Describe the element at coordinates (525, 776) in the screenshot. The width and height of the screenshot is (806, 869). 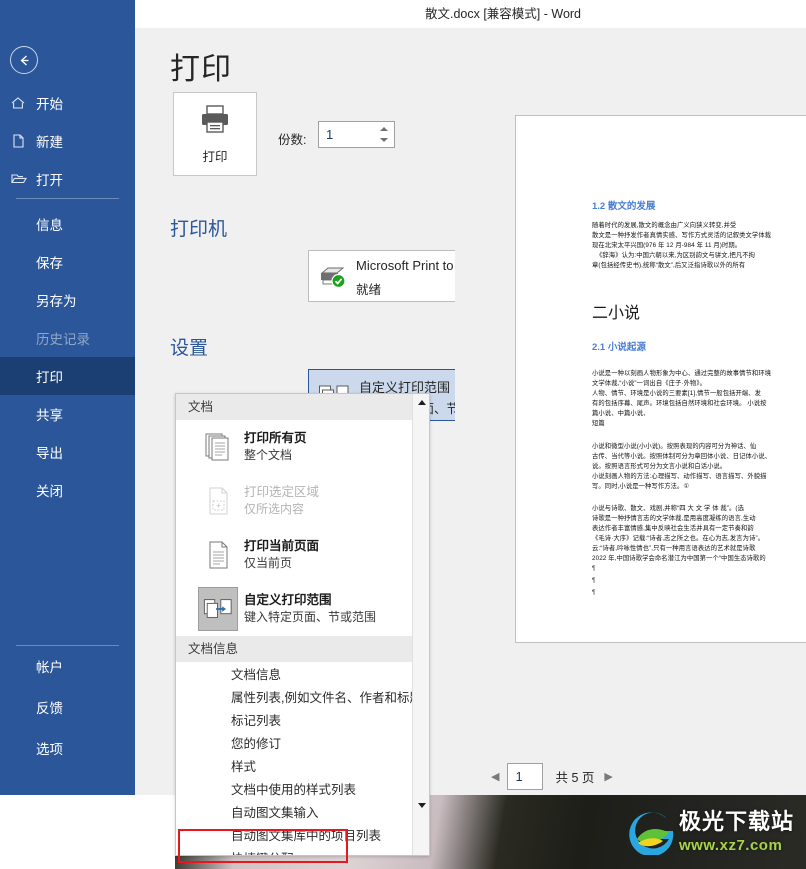
I see `current-page-input: 1` at that location.